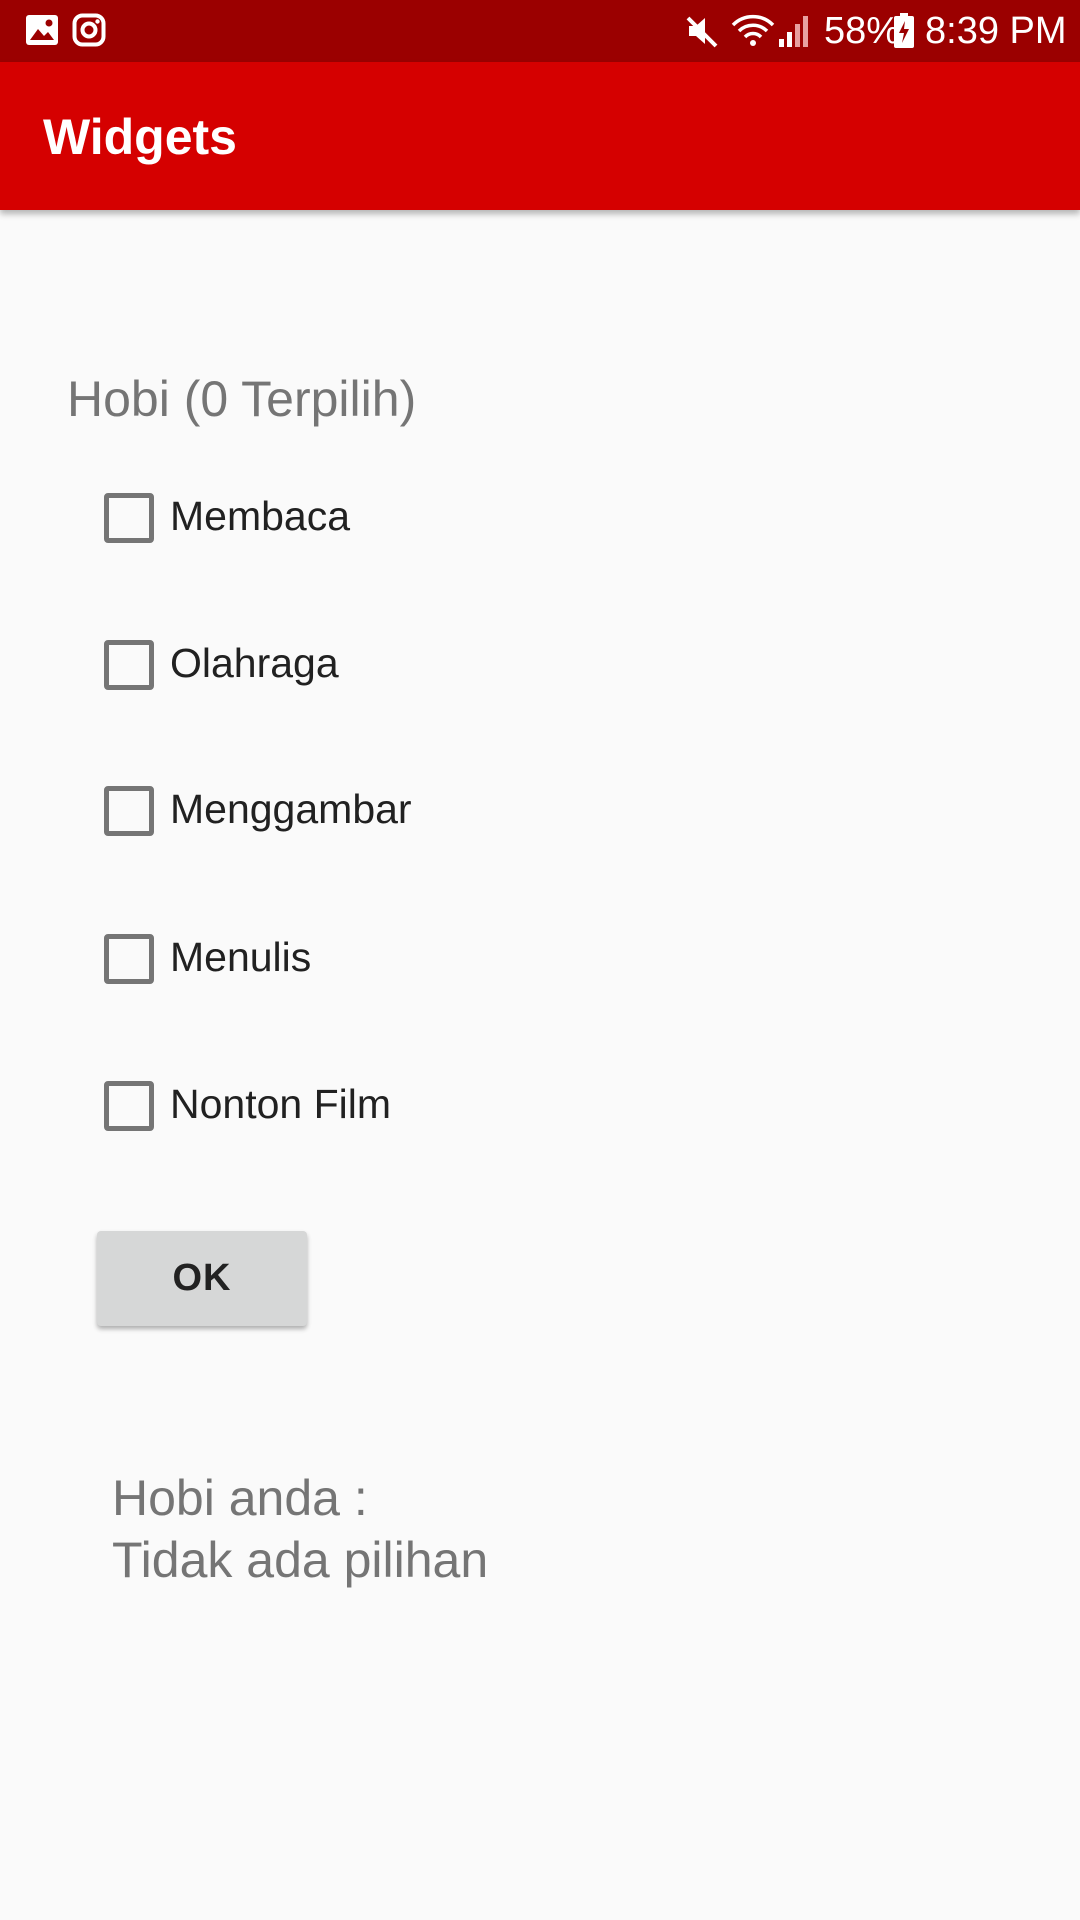  What do you see at coordinates (402, 958) in the screenshot?
I see `checkbox-menulis: Menulis` at bounding box center [402, 958].